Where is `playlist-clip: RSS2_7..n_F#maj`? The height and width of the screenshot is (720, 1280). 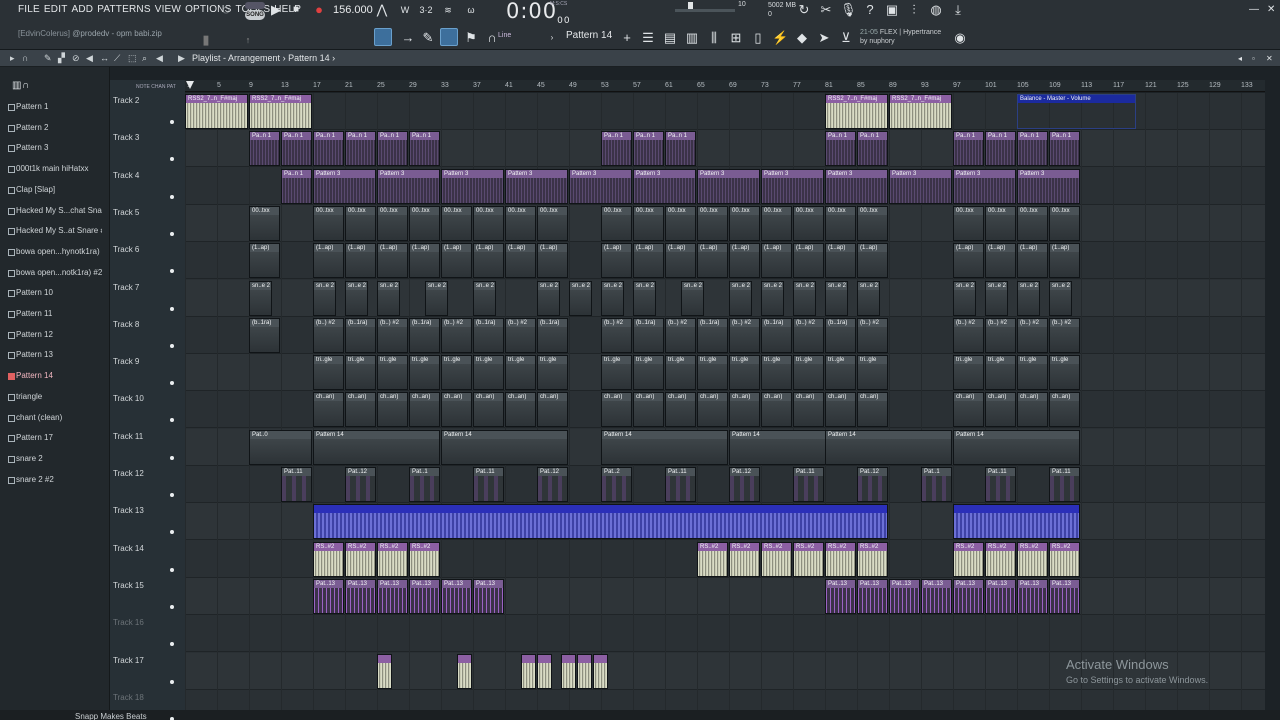
playlist-clip: RSS2_7..n_F#maj is located at coordinates (920, 111).